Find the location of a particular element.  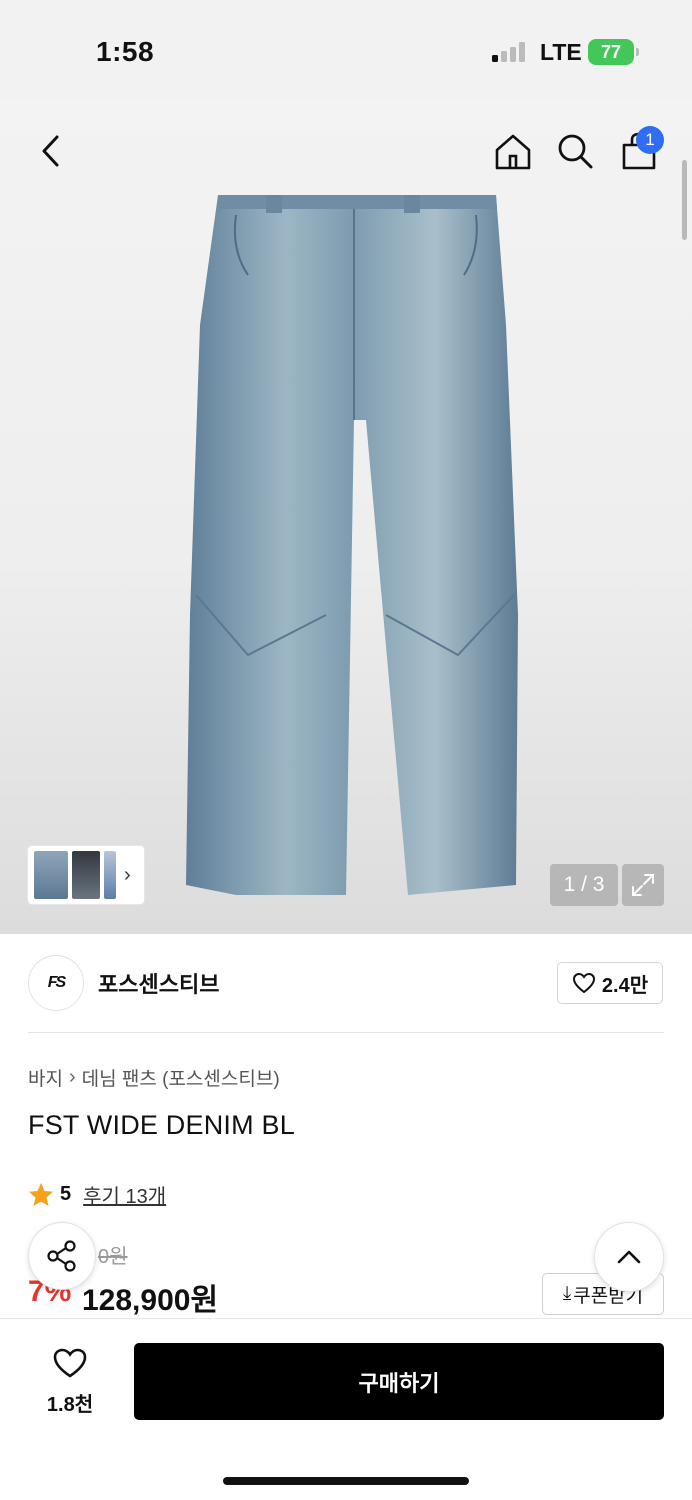

signal-icon is located at coordinates (508, 52).